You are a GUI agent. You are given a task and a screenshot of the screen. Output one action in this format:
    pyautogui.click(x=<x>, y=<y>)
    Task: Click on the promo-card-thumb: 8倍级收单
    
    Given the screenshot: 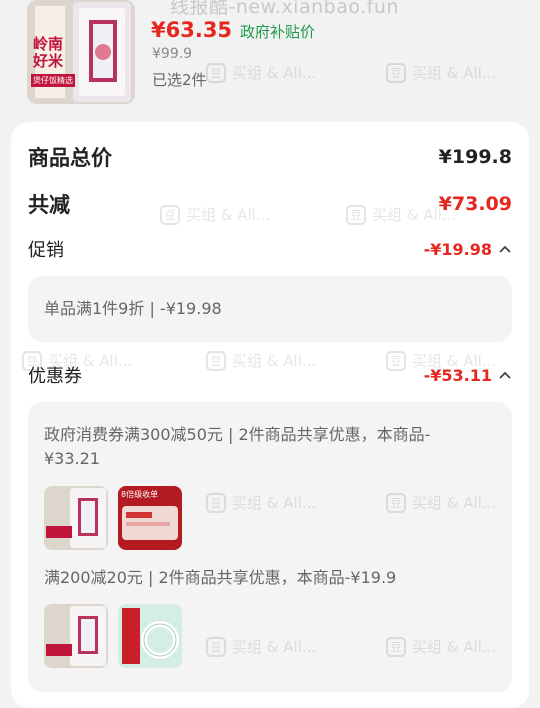 What is the action you would take?
    pyautogui.click(x=150, y=518)
    